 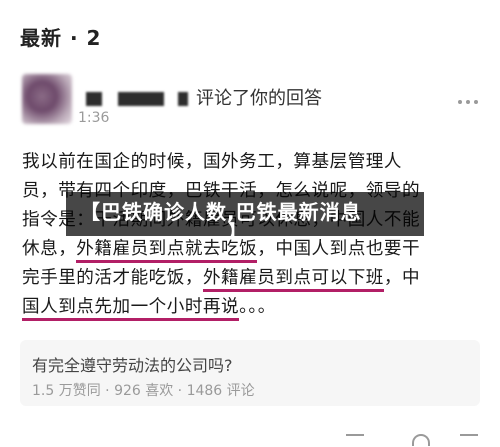 I want to click on comment-time: 1:36, so click(x=94, y=118).